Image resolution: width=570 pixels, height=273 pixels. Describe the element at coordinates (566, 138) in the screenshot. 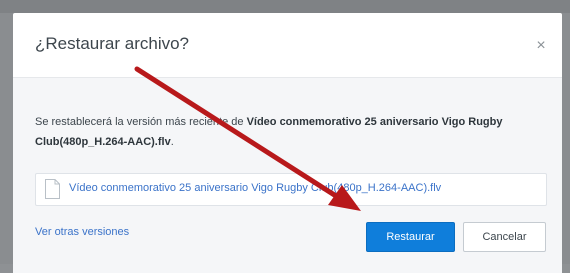

I see `background-overlay-right` at that location.